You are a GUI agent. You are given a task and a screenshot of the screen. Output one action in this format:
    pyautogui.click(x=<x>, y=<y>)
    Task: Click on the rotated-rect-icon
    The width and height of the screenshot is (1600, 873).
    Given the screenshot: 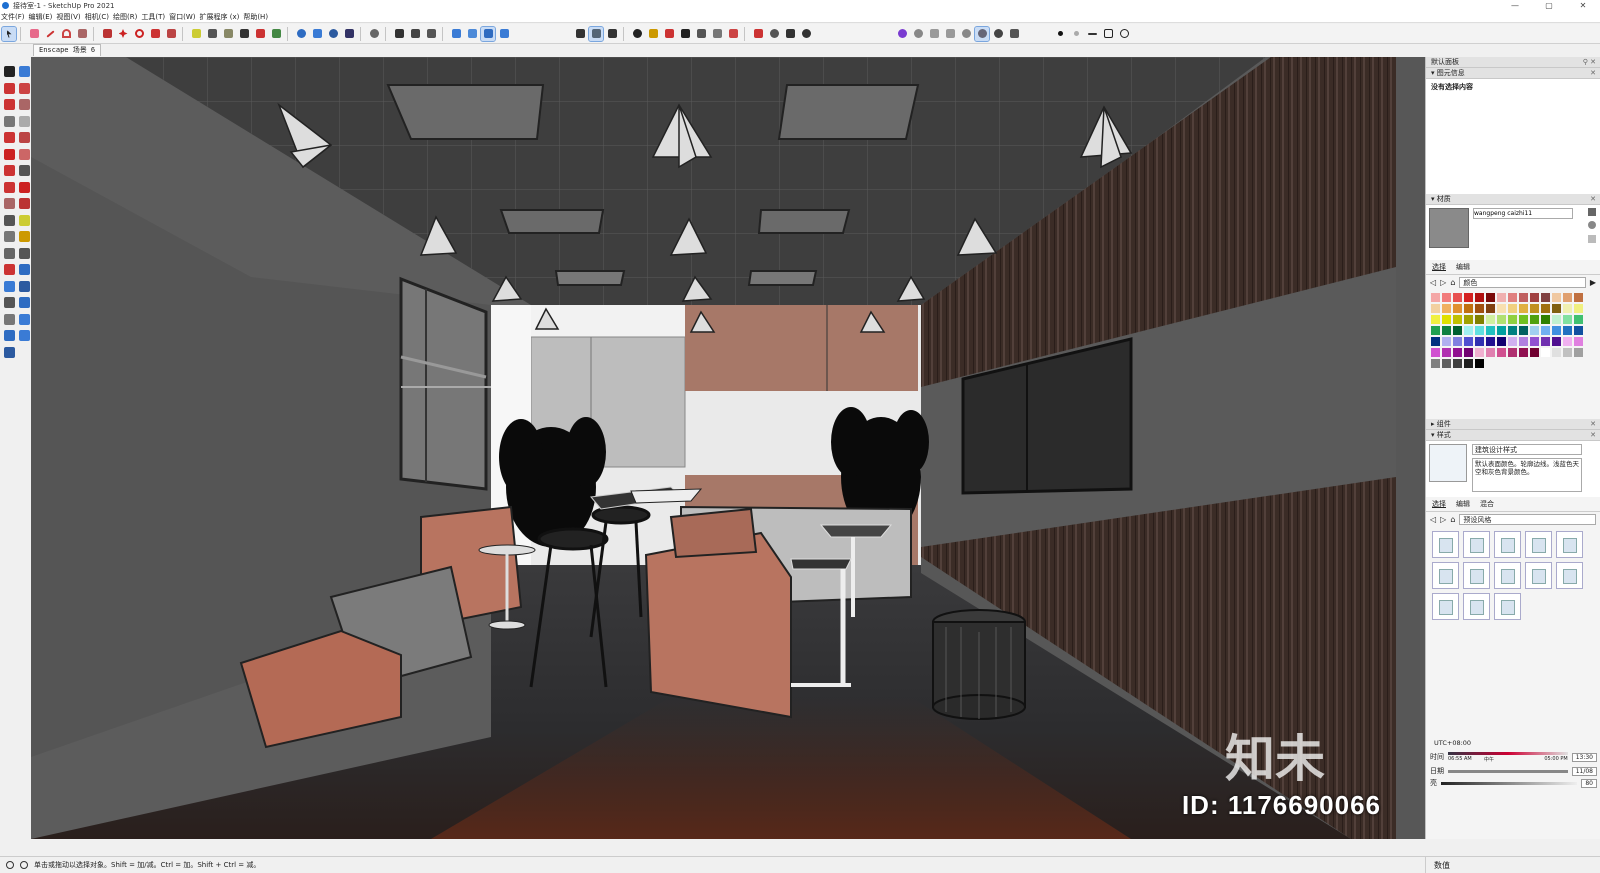 What is the action you would take?
    pyautogui.click(x=24, y=121)
    